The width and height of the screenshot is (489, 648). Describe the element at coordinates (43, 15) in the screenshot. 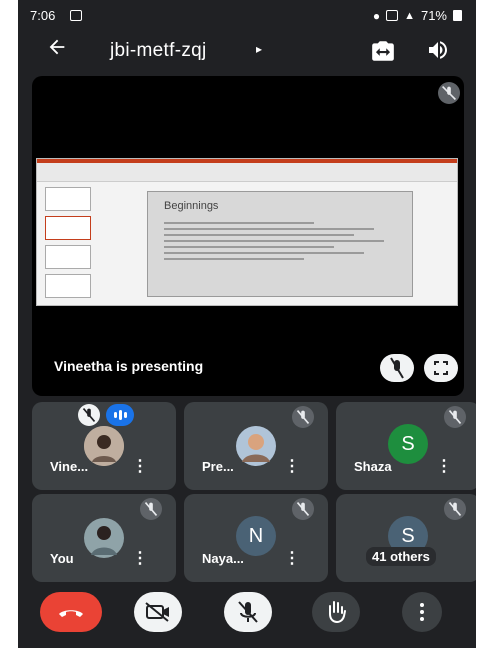

I see `status-time: 7:06` at that location.